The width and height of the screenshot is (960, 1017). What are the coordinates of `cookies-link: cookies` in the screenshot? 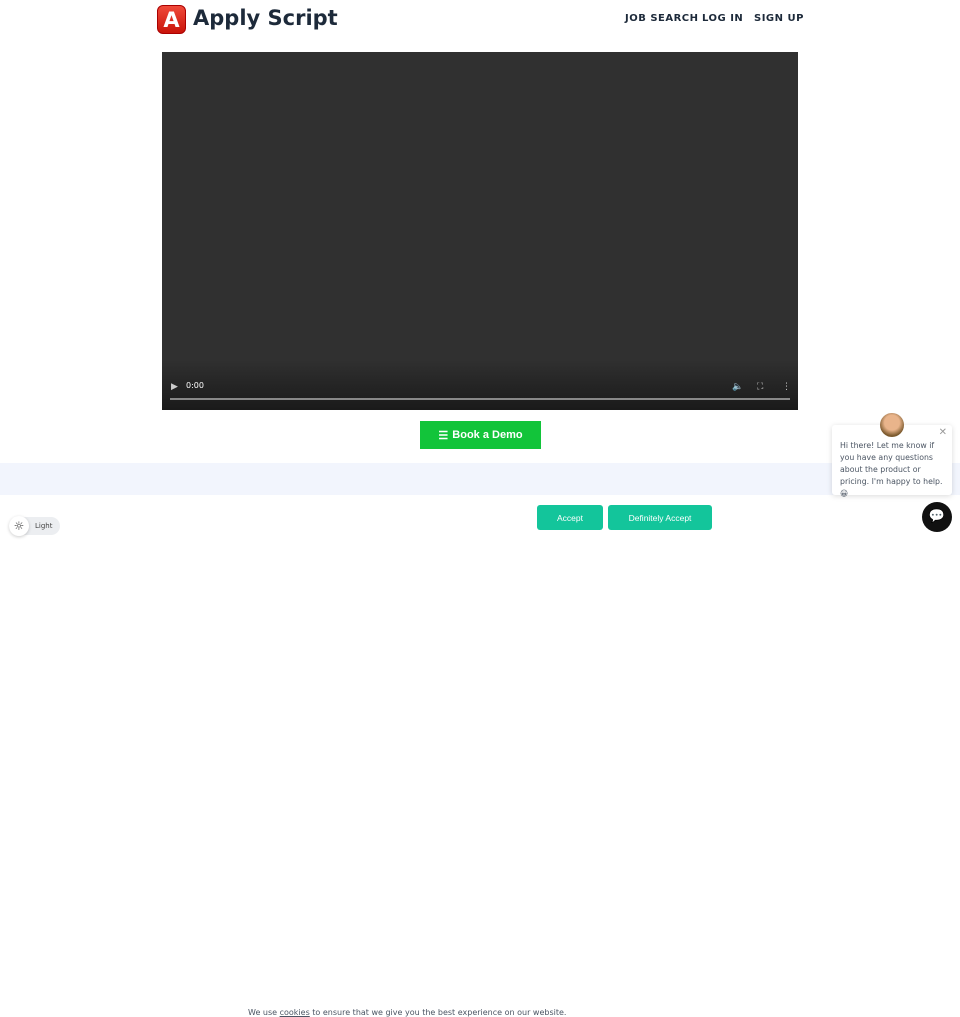 It's located at (295, 1012).